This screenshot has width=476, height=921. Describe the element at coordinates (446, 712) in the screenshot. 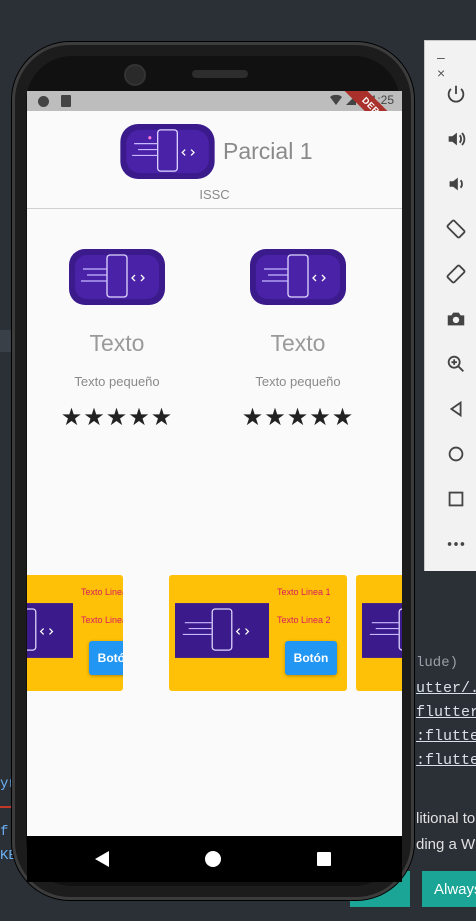

I see `console-link: flutter` at that location.